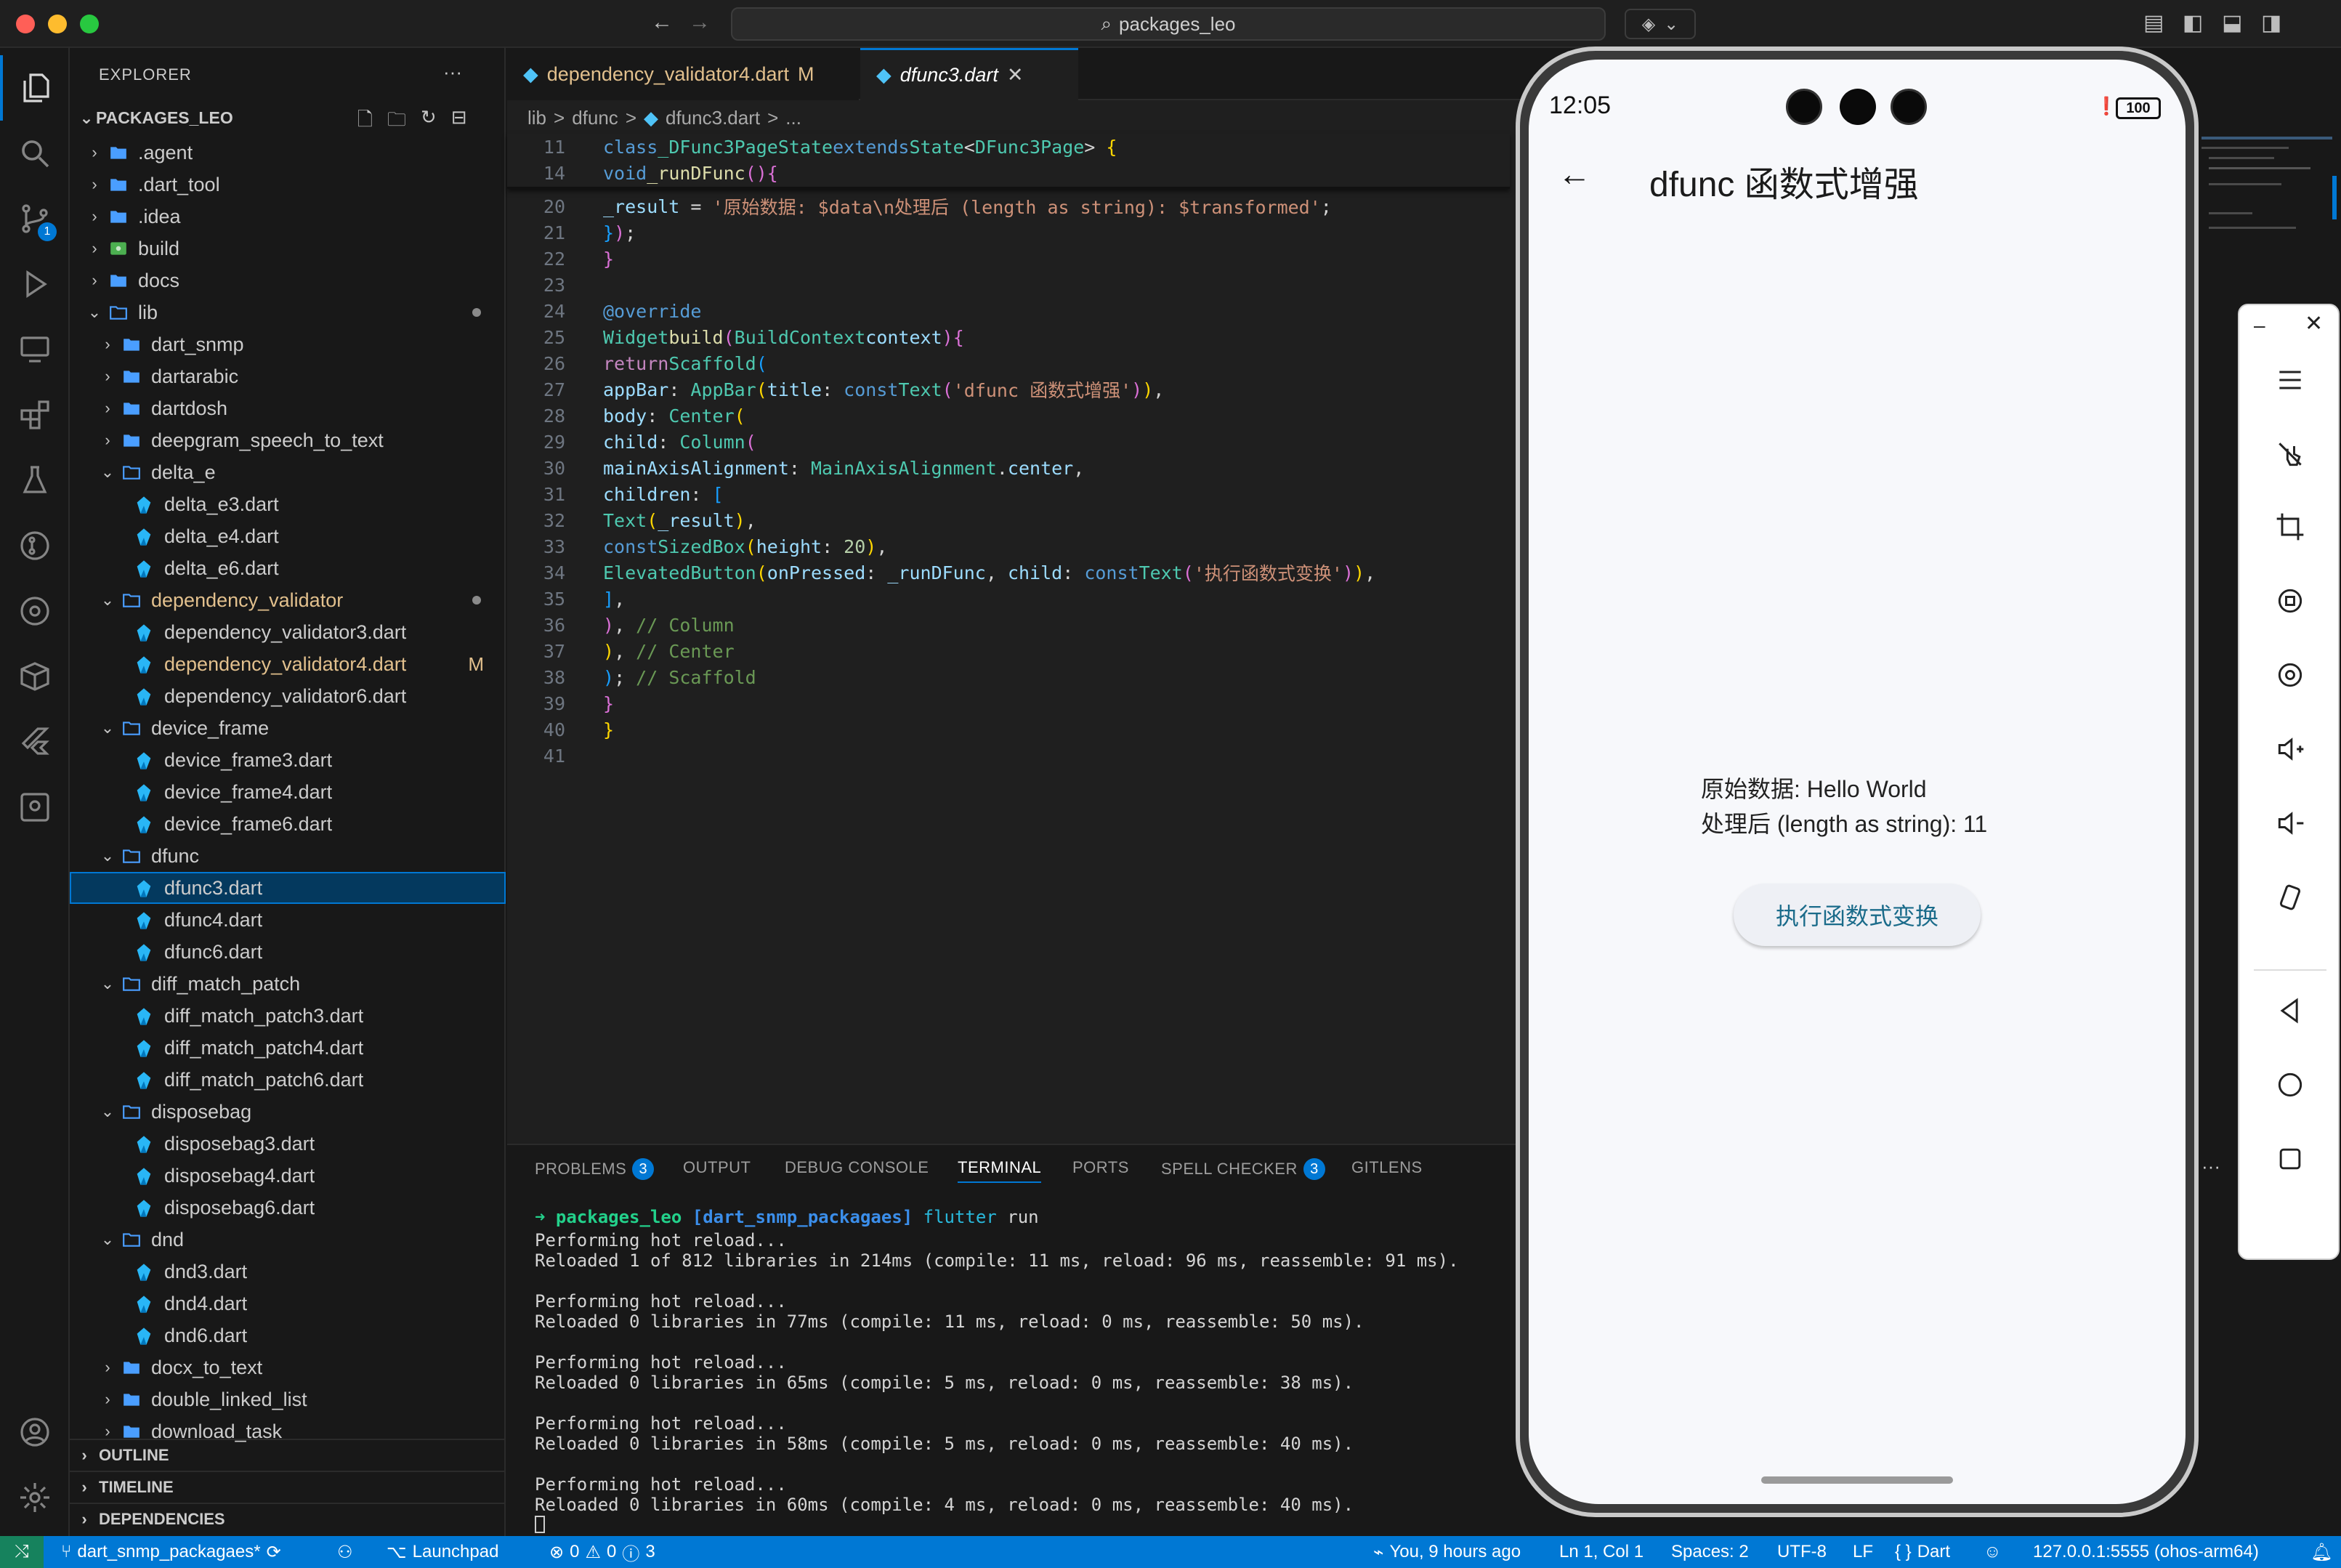 This screenshot has height=1568, width=2341. I want to click on account-icon, so click(35, 1432).